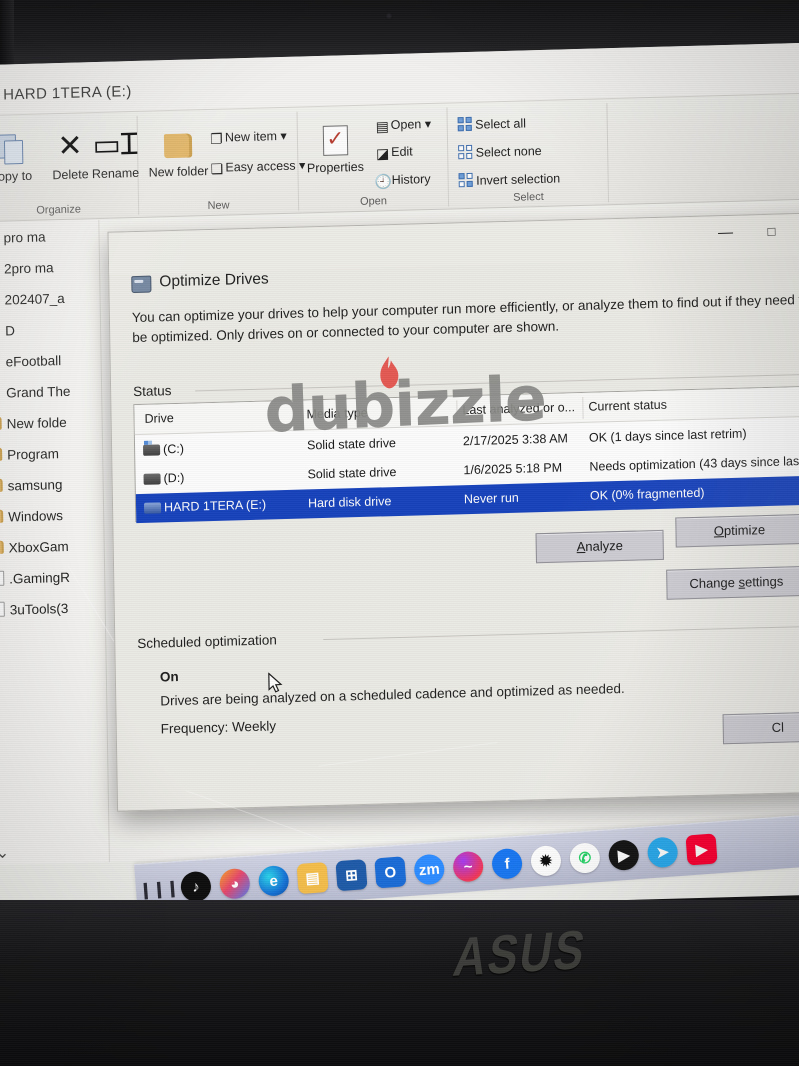 The height and width of the screenshot is (1066, 799). Describe the element at coordinates (771, 231) in the screenshot. I see `maximize-button: □` at that location.